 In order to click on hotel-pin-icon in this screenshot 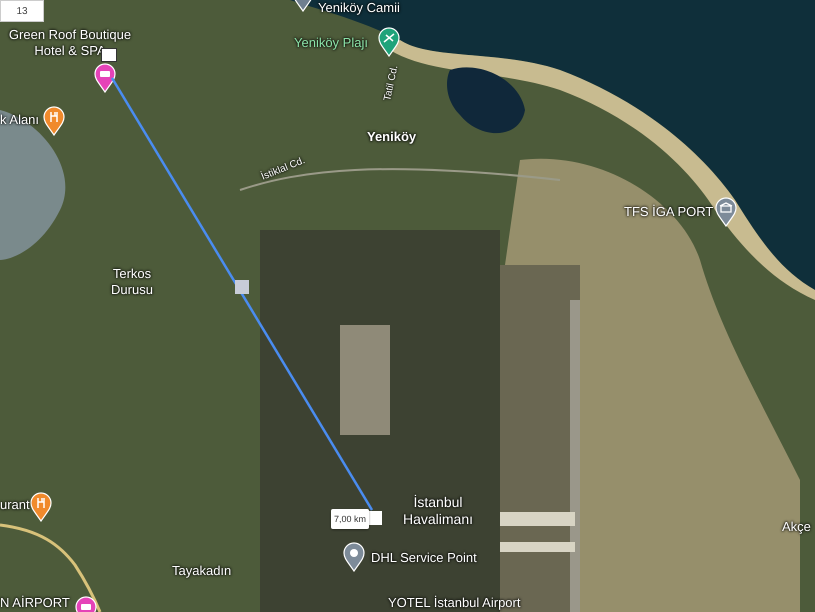, I will do `click(105, 78)`.